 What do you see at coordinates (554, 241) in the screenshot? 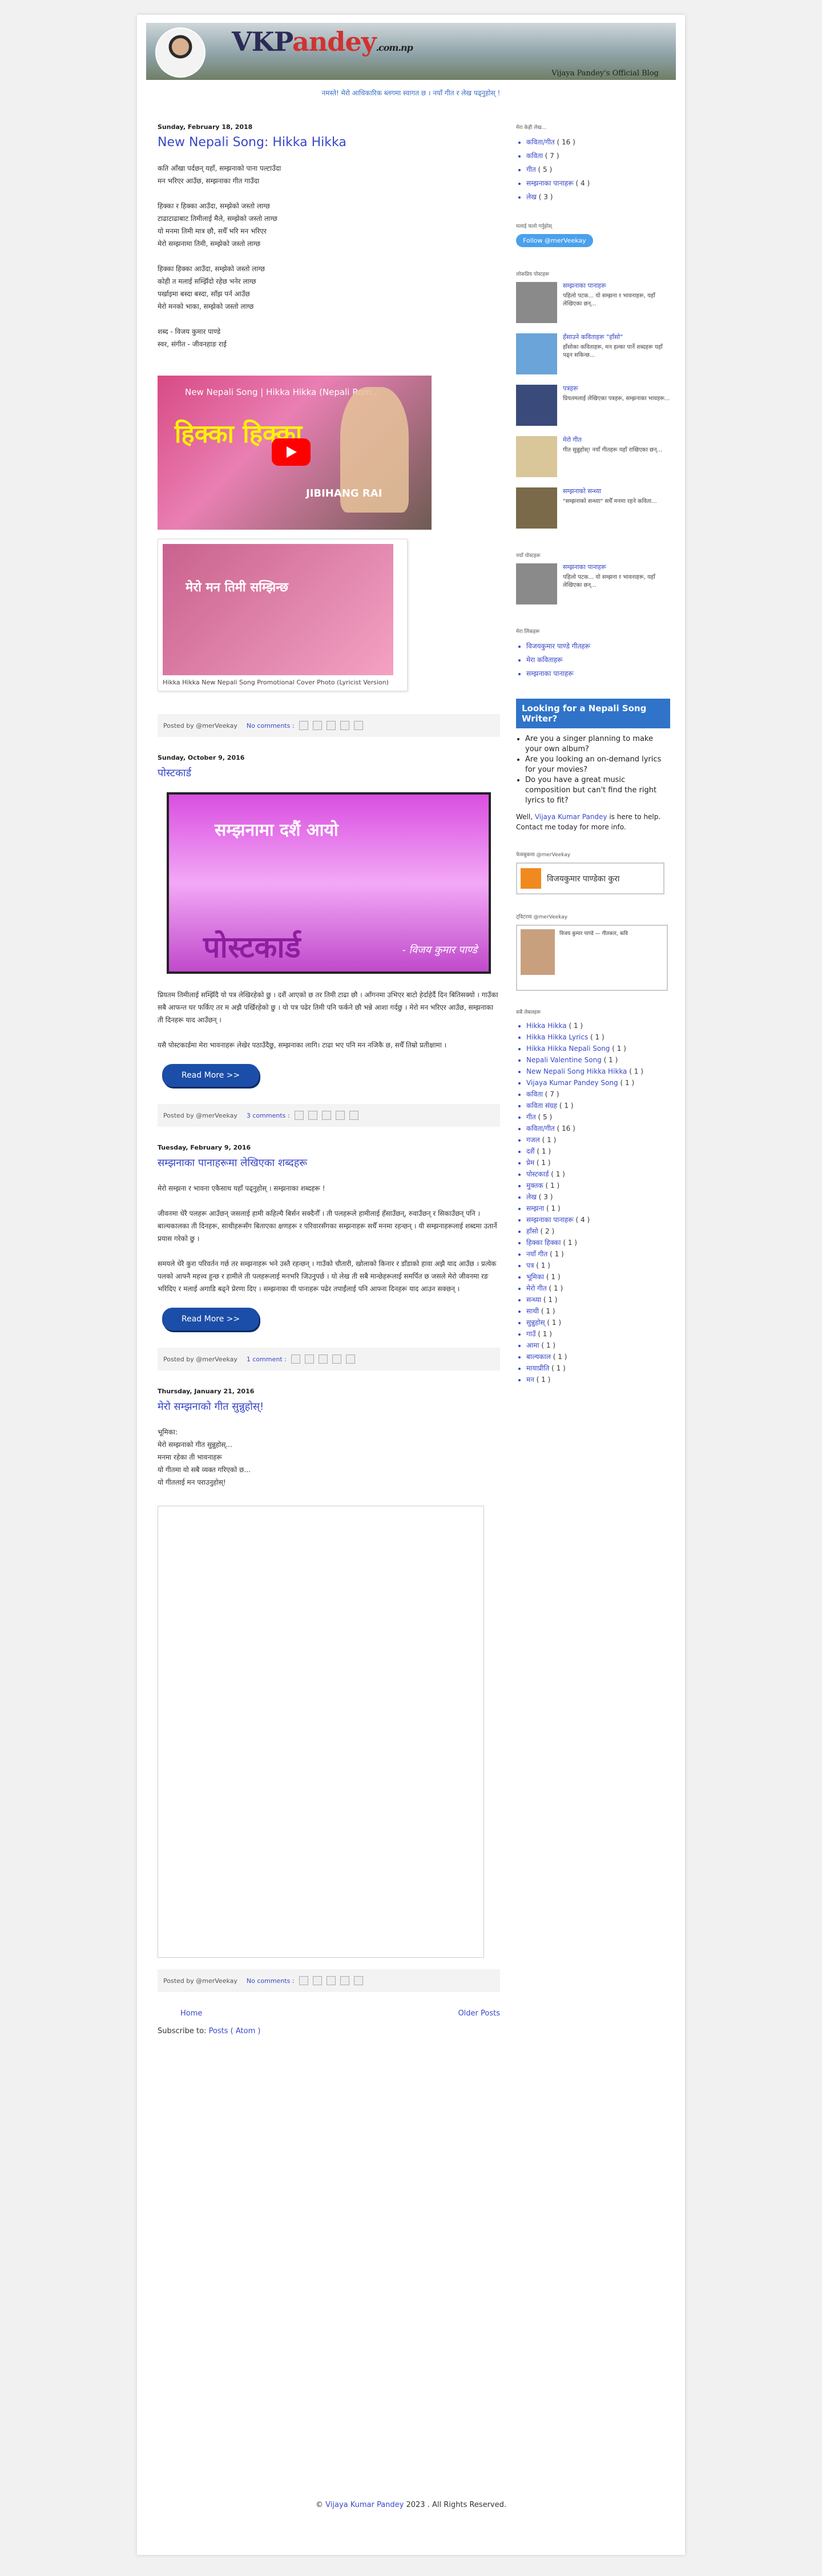
I see `twitter-follow-button: Follow @merVeekay` at bounding box center [554, 241].